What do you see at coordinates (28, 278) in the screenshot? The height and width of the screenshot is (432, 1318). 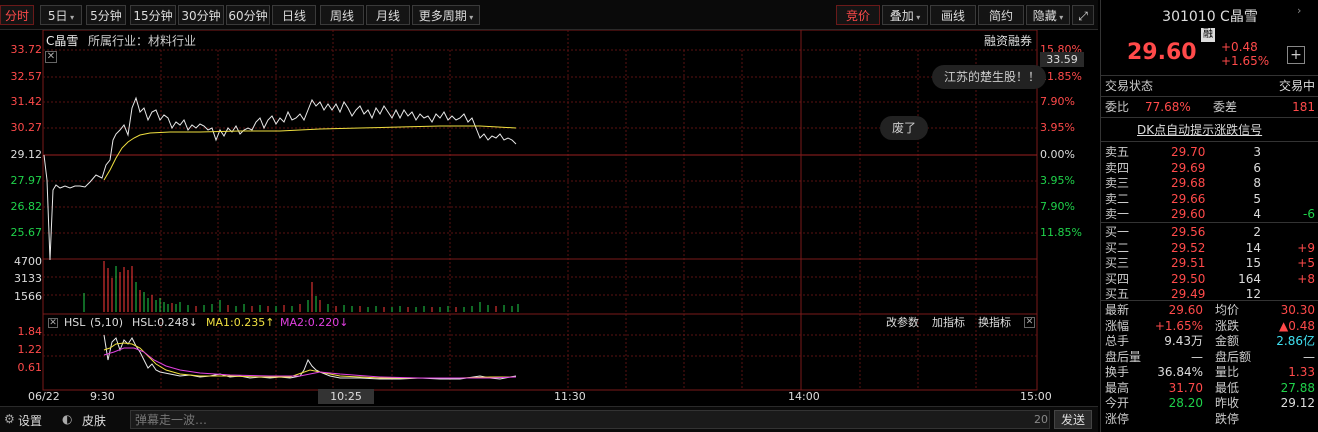 I see `volume-label: 3133` at bounding box center [28, 278].